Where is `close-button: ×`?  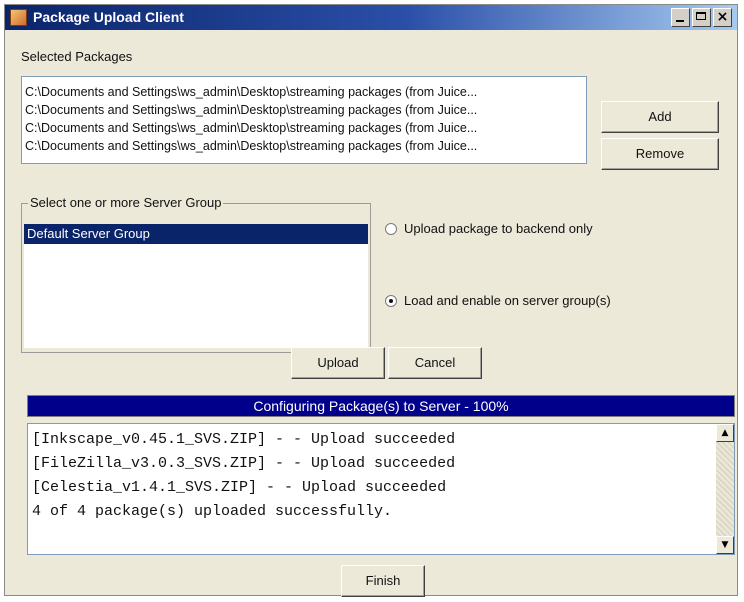 close-button: × is located at coordinates (722, 17).